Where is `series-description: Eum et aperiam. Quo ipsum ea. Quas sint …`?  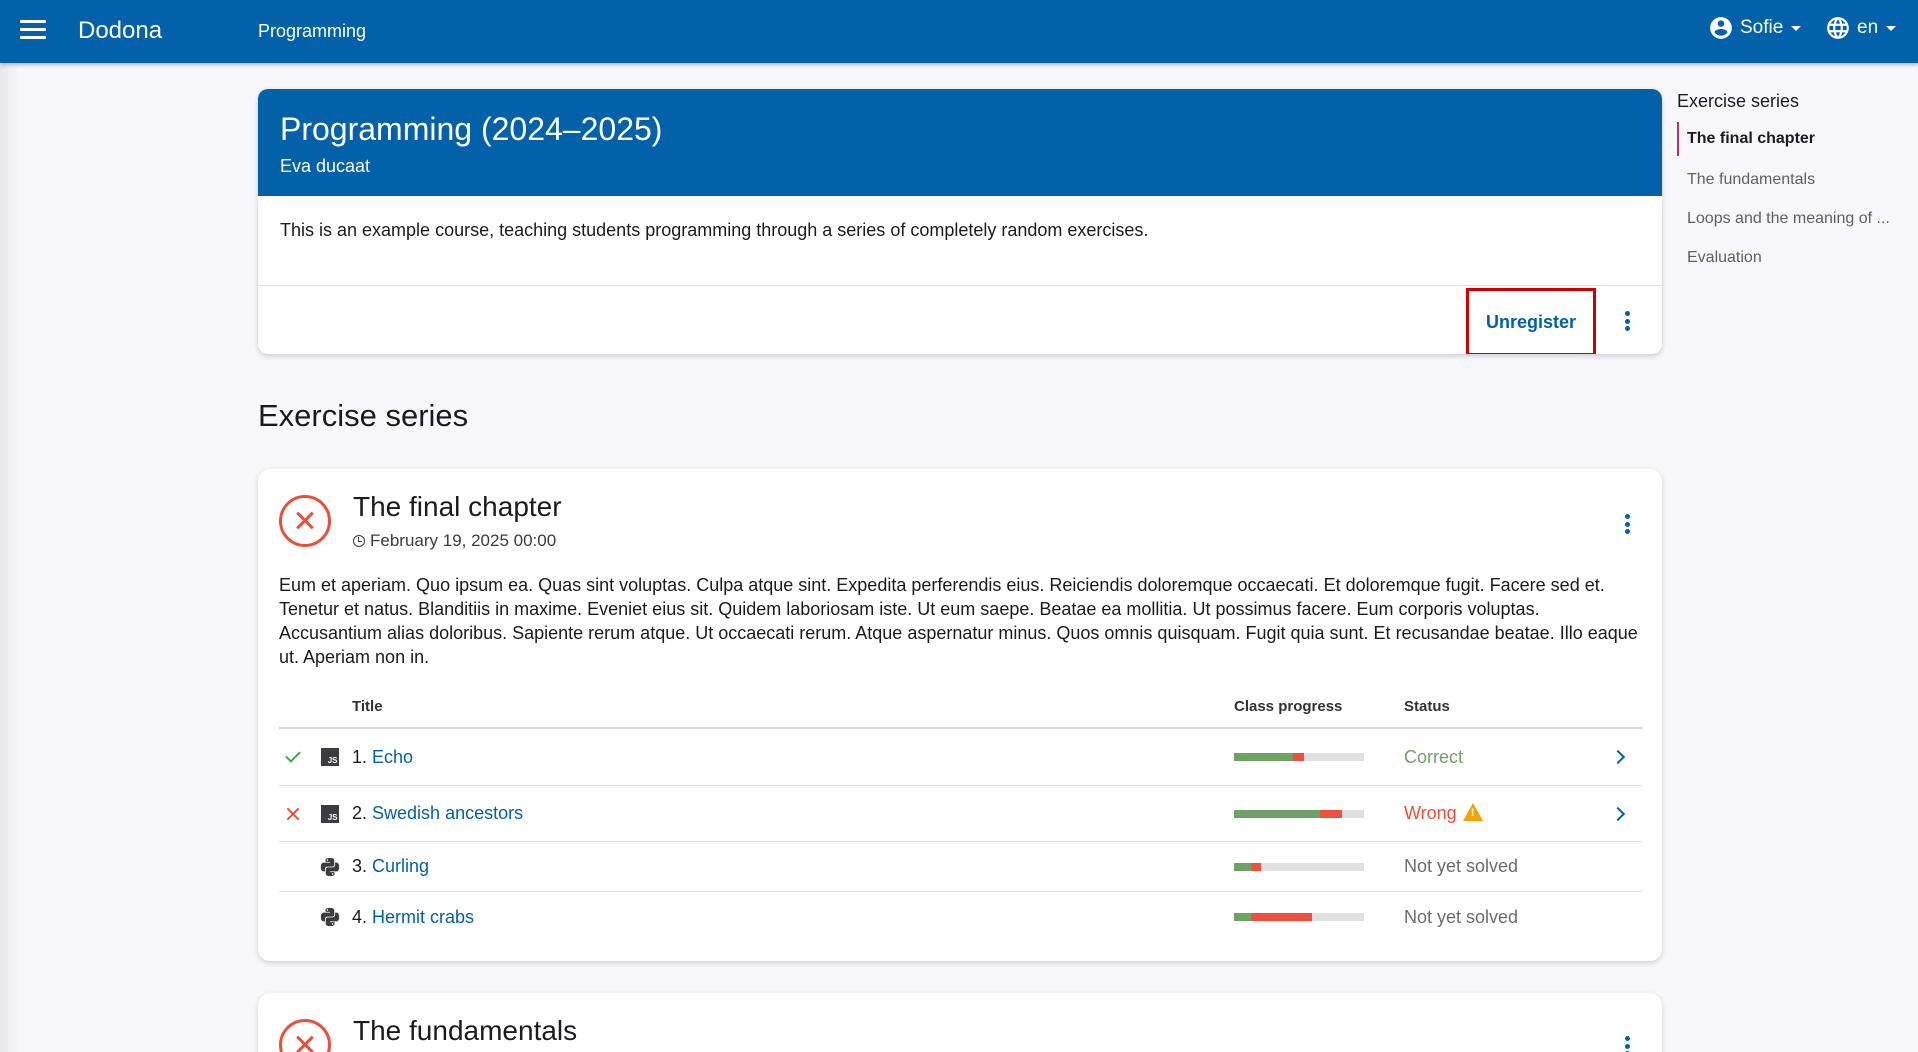
series-description: Eum et aperiam. Quo ipsum ea. Quas sint … is located at coordinates (958, 621).